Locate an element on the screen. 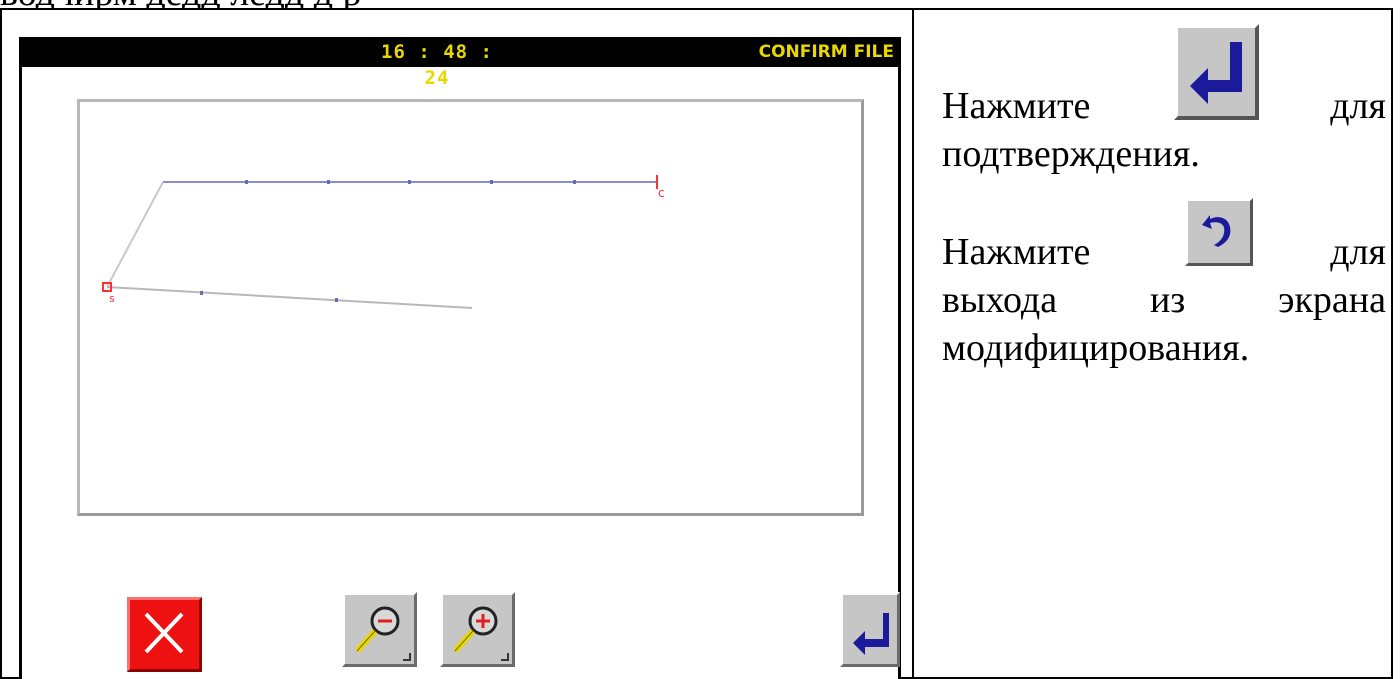 This screenshot has width=1400, height=679. cut-off-top-text: водчирм дедд ледд д р is located at coordinates (700, 4).